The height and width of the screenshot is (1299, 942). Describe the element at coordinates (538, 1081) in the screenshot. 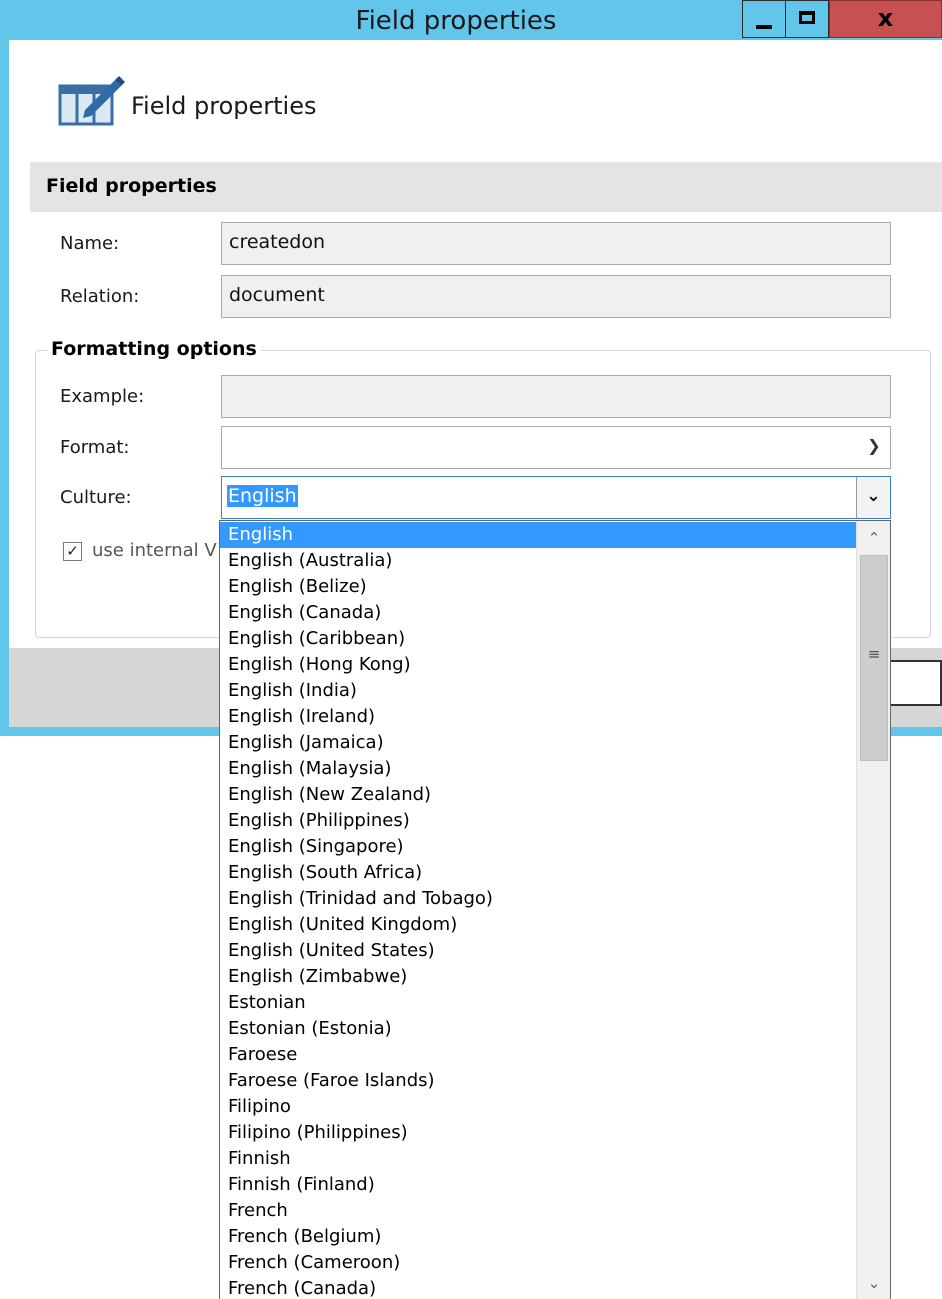

I see `culture-option: Faroese (Faroe Islands)` at that location.